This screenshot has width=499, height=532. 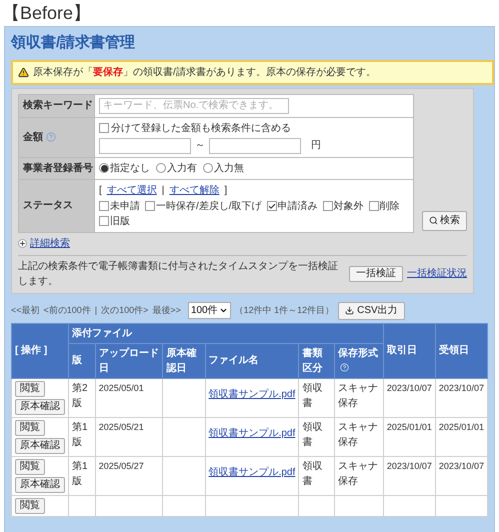 I want to click on pager-link: 最後>>, so click(x=166, y=311).